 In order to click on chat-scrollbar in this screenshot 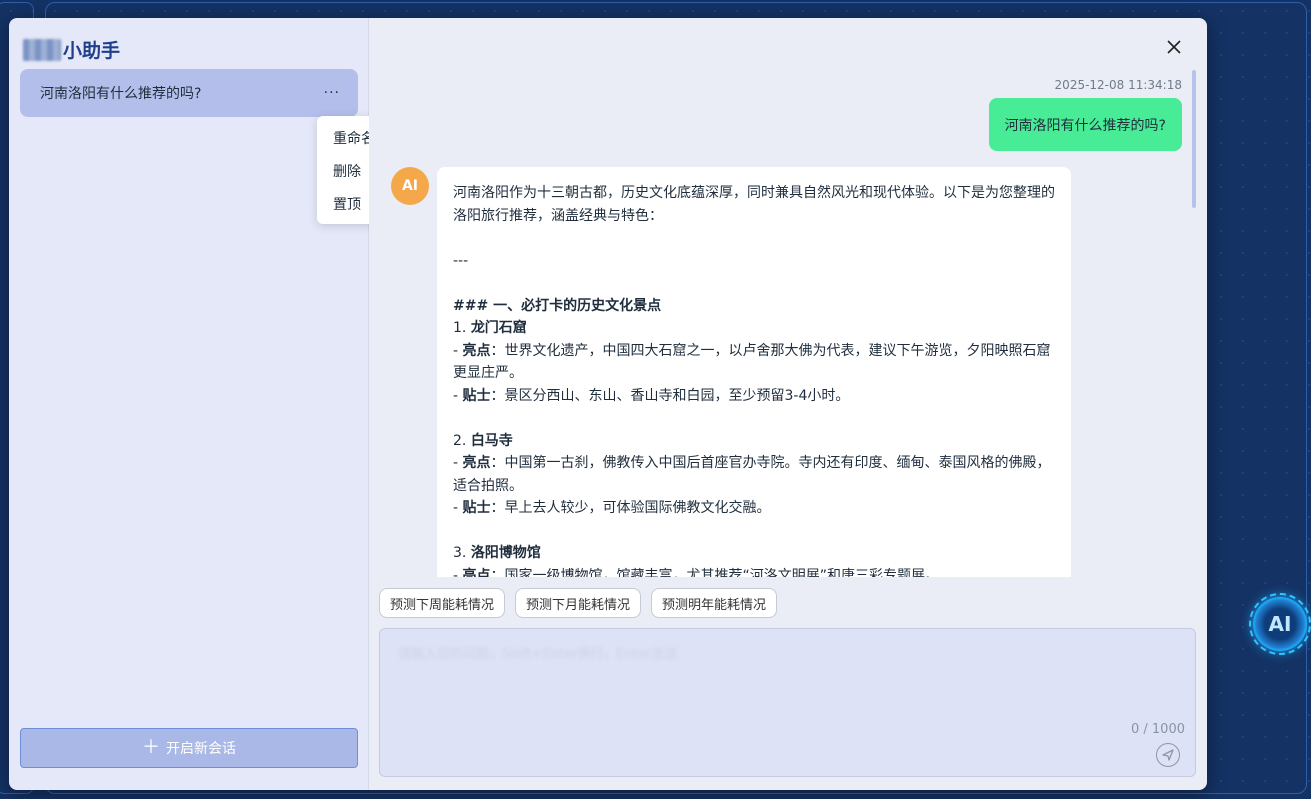, I will do `click(1194, 139)`.